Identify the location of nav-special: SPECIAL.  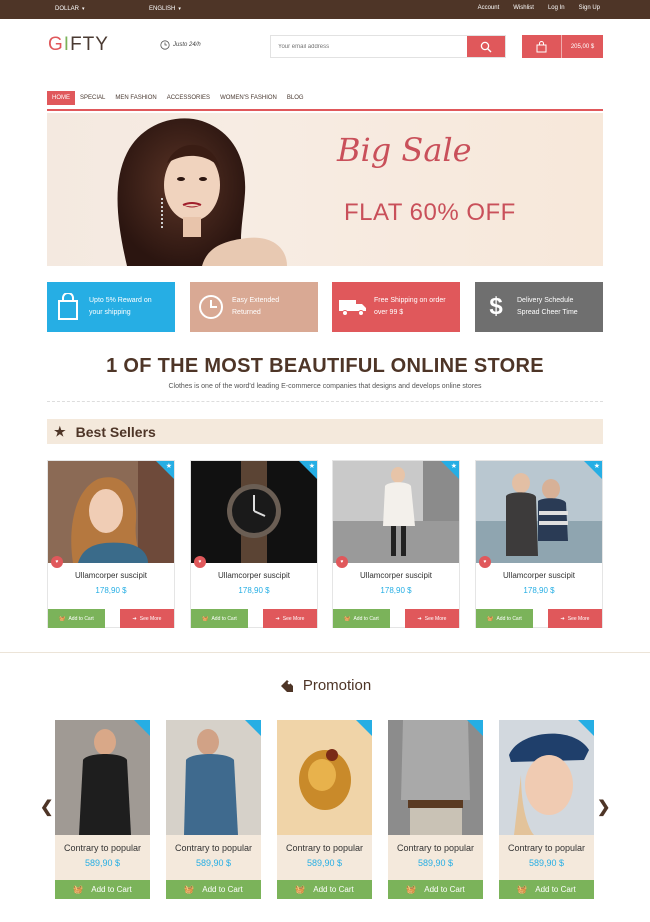
(92, 98).